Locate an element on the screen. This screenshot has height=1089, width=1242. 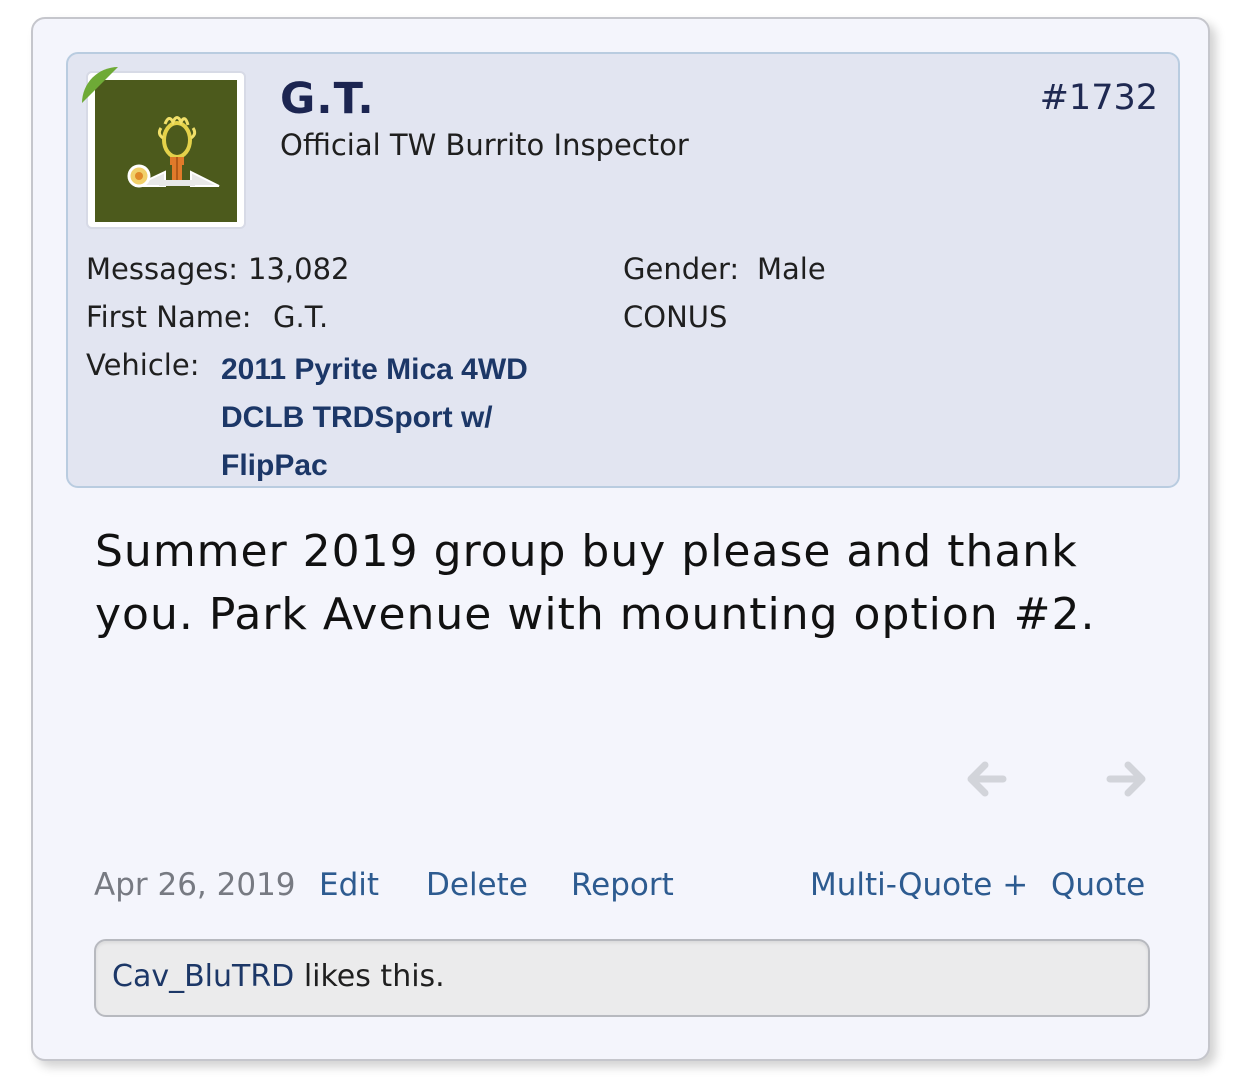
avatar is located at coordinates (166, 150).